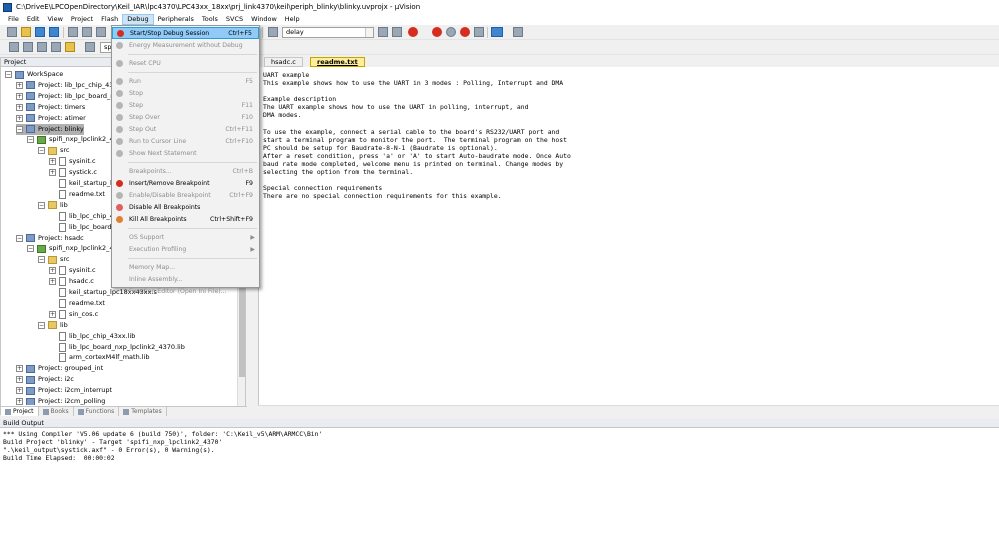 The height and width of the screenshot is (543, 999). I want to click on debug-menu-item: Execution Profiling ▶, so click(185, 249).